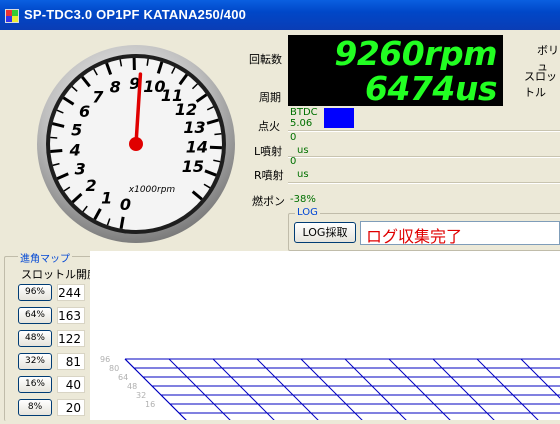 This screenshot has height=424, width=560. What do you see at coordinates (325, 232) in the screenshot?
I see `log-capture-button: LOG採取` at bounding box center [325, 232].